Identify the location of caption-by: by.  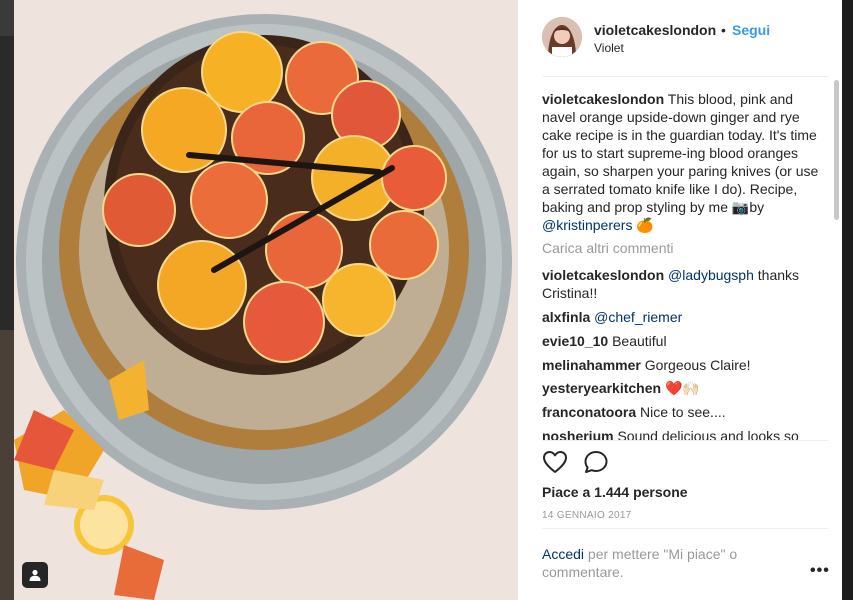
(757, 207).